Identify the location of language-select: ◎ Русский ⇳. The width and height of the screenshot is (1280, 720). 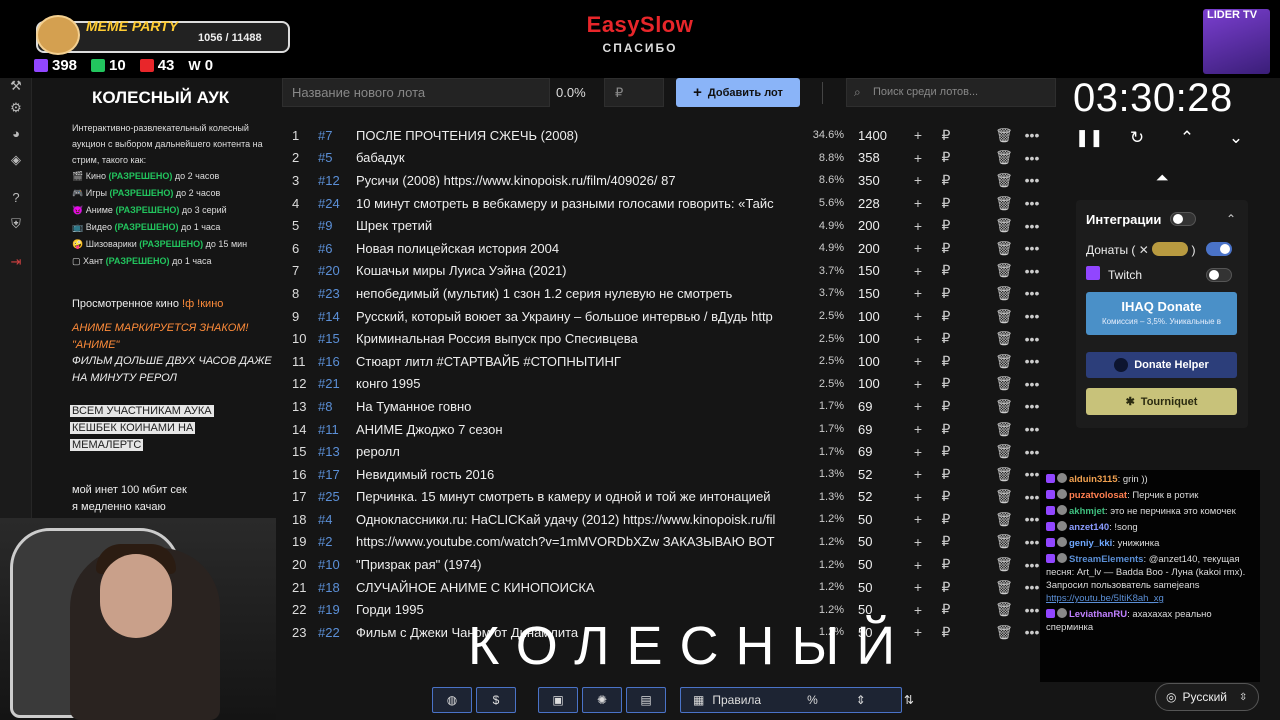
(1207, 697).